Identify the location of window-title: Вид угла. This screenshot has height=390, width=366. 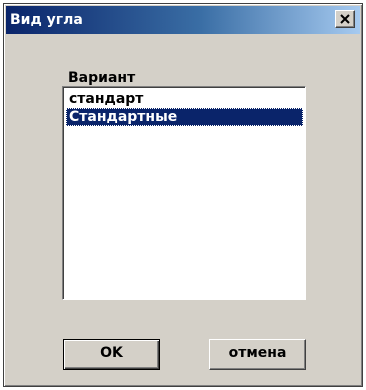
(46, 20).